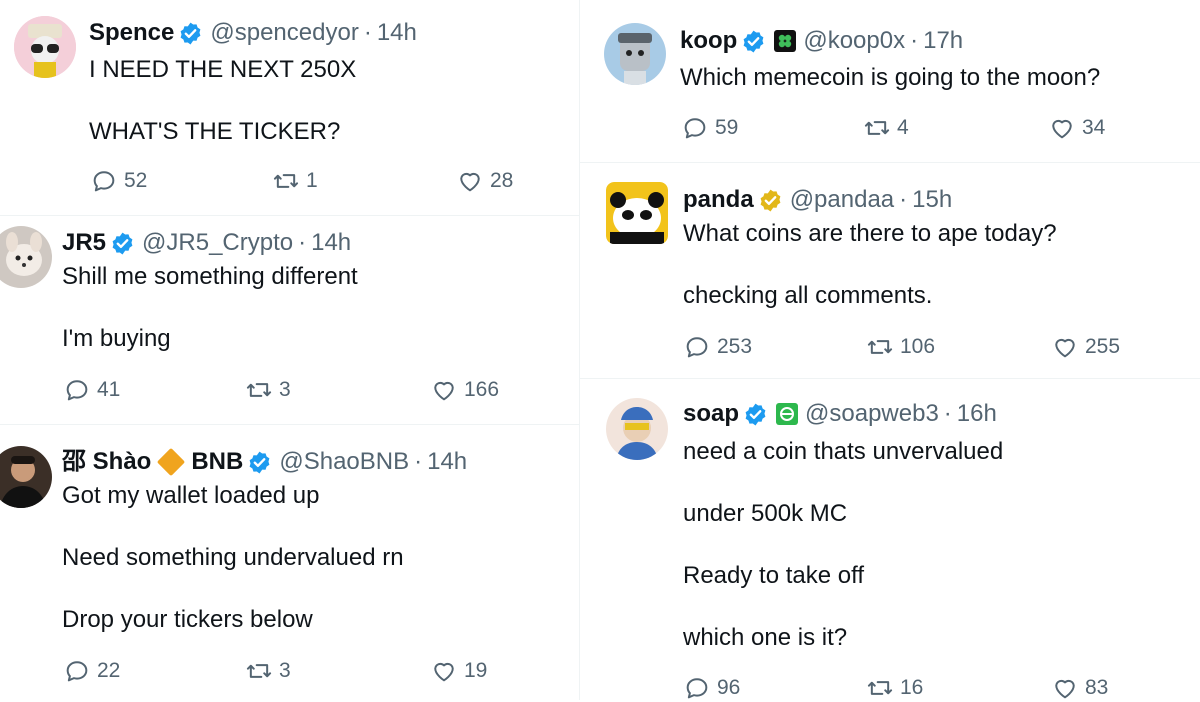  Describe the element at coordinates (785, 41) in the screenshot. I see `clover-tag-icon` at that location.